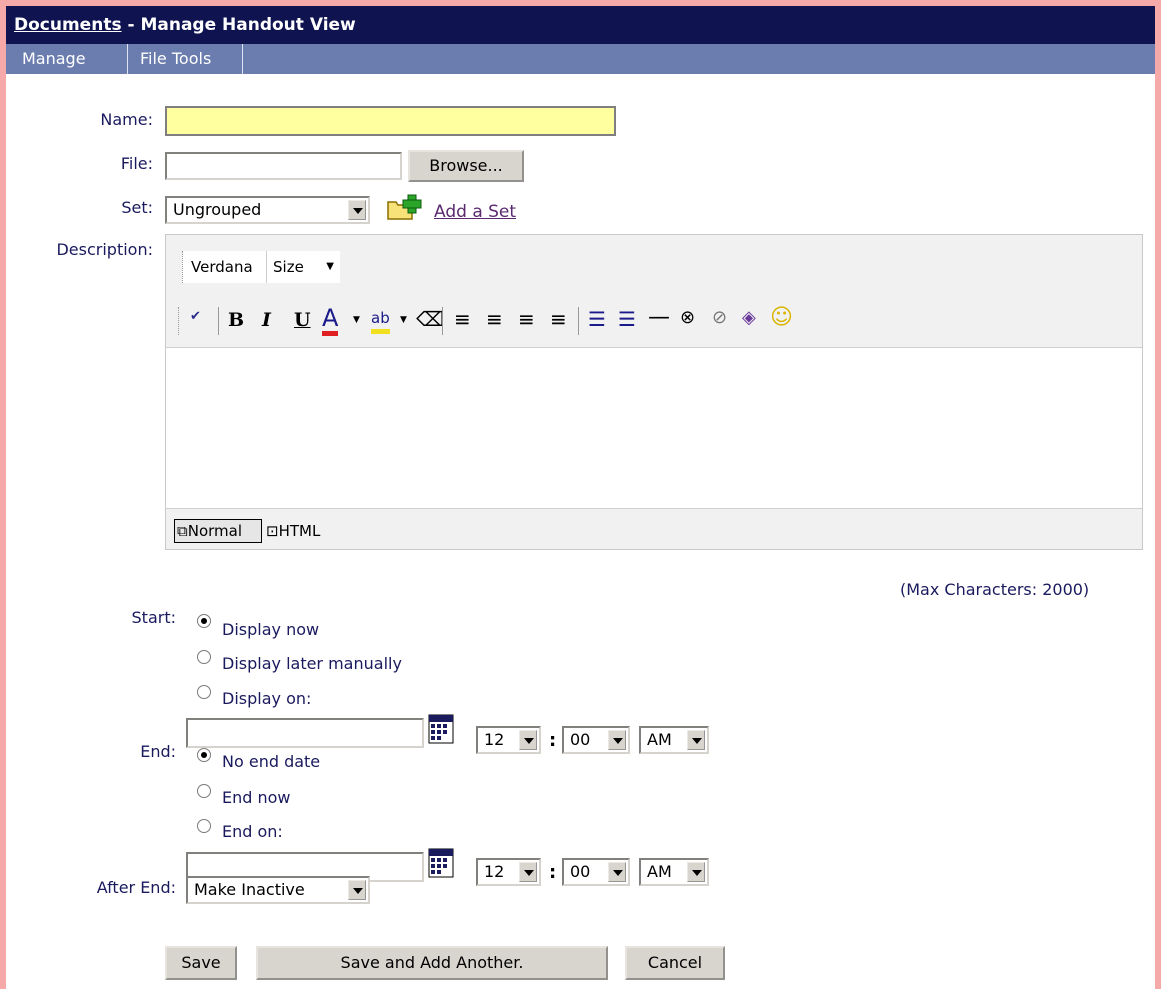  I want to click on unlink-icon: ⊘, so click(719, 317).